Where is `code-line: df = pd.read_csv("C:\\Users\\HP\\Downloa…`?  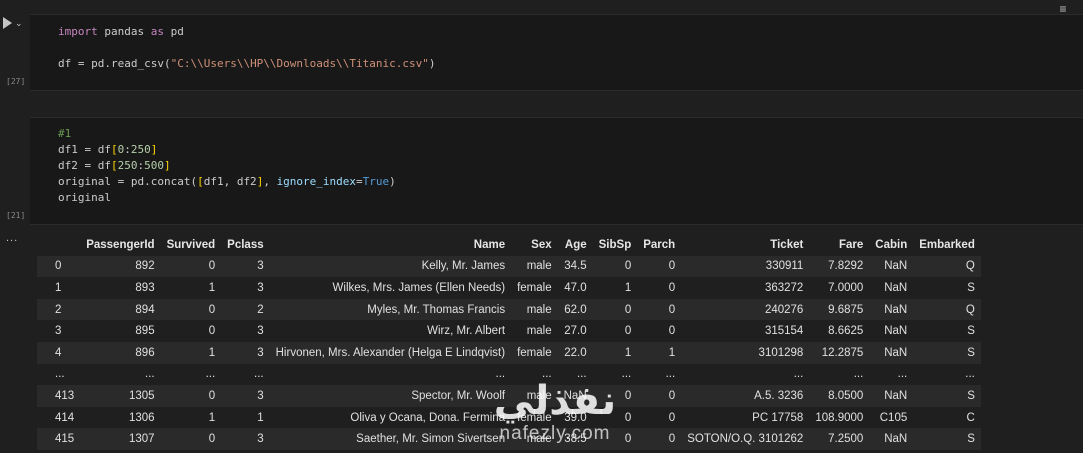
code-line: df = pd.read_csv("C:\\Users\\HP\\Downloa… is located at coordinates (247, 63).